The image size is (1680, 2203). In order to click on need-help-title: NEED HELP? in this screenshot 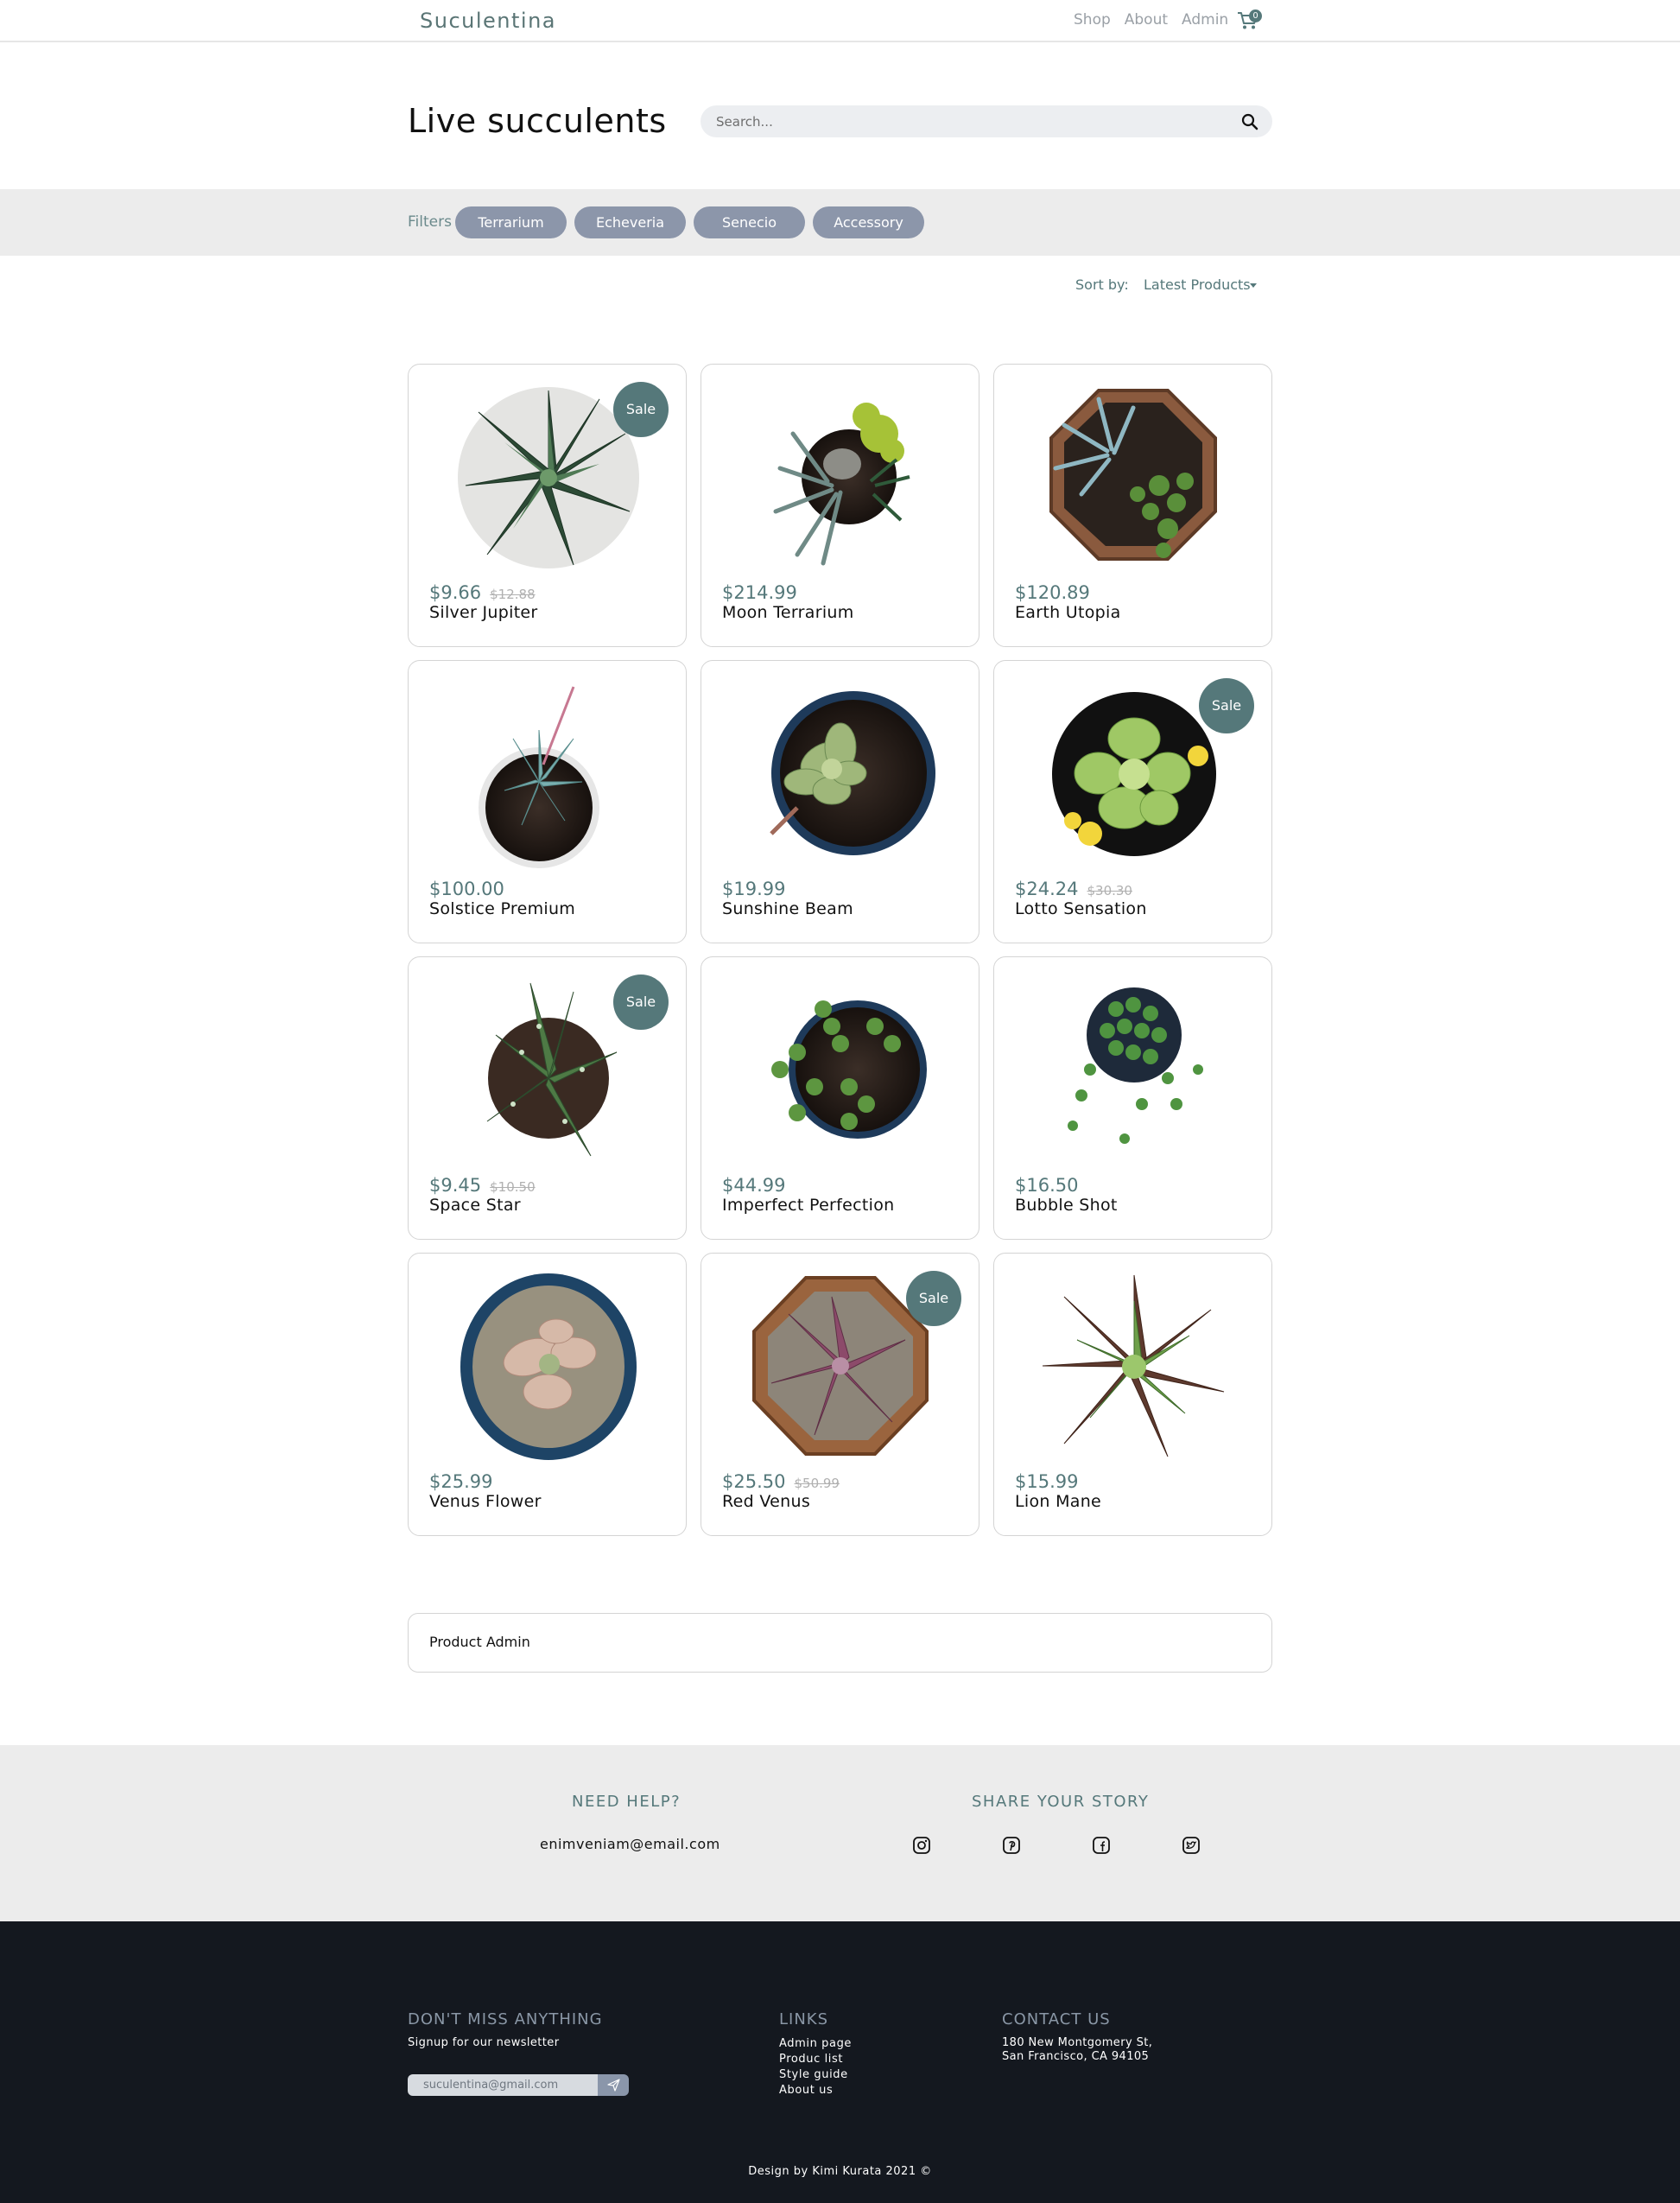, I will do `click(627, 1802)`.